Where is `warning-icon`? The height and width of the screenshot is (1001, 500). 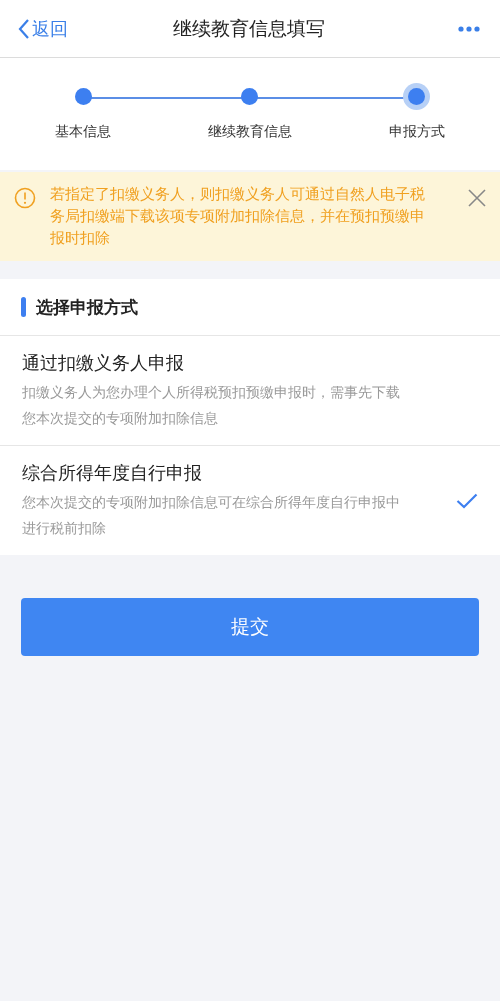
warning-icon is located at coordinates (25, 198).